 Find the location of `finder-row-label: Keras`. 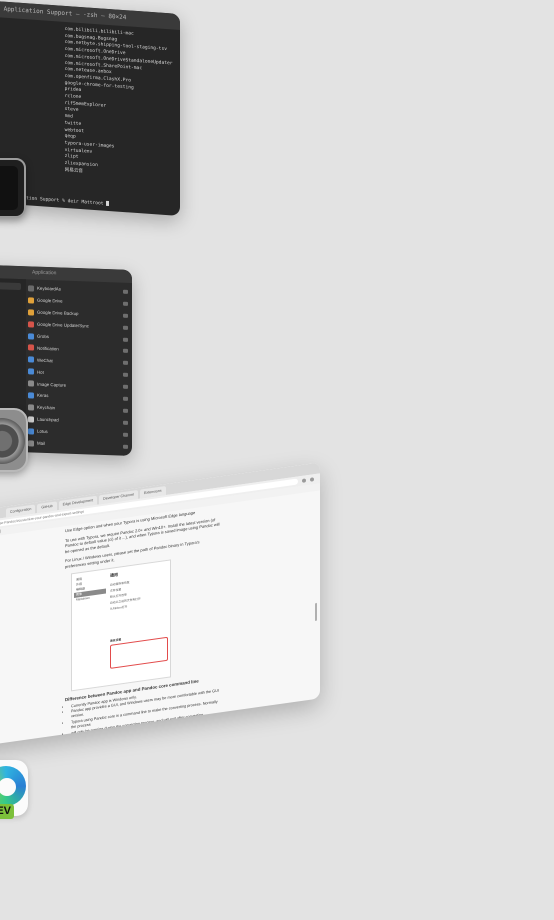

finder-row-label: Keras is located at coordinates (43, 396).